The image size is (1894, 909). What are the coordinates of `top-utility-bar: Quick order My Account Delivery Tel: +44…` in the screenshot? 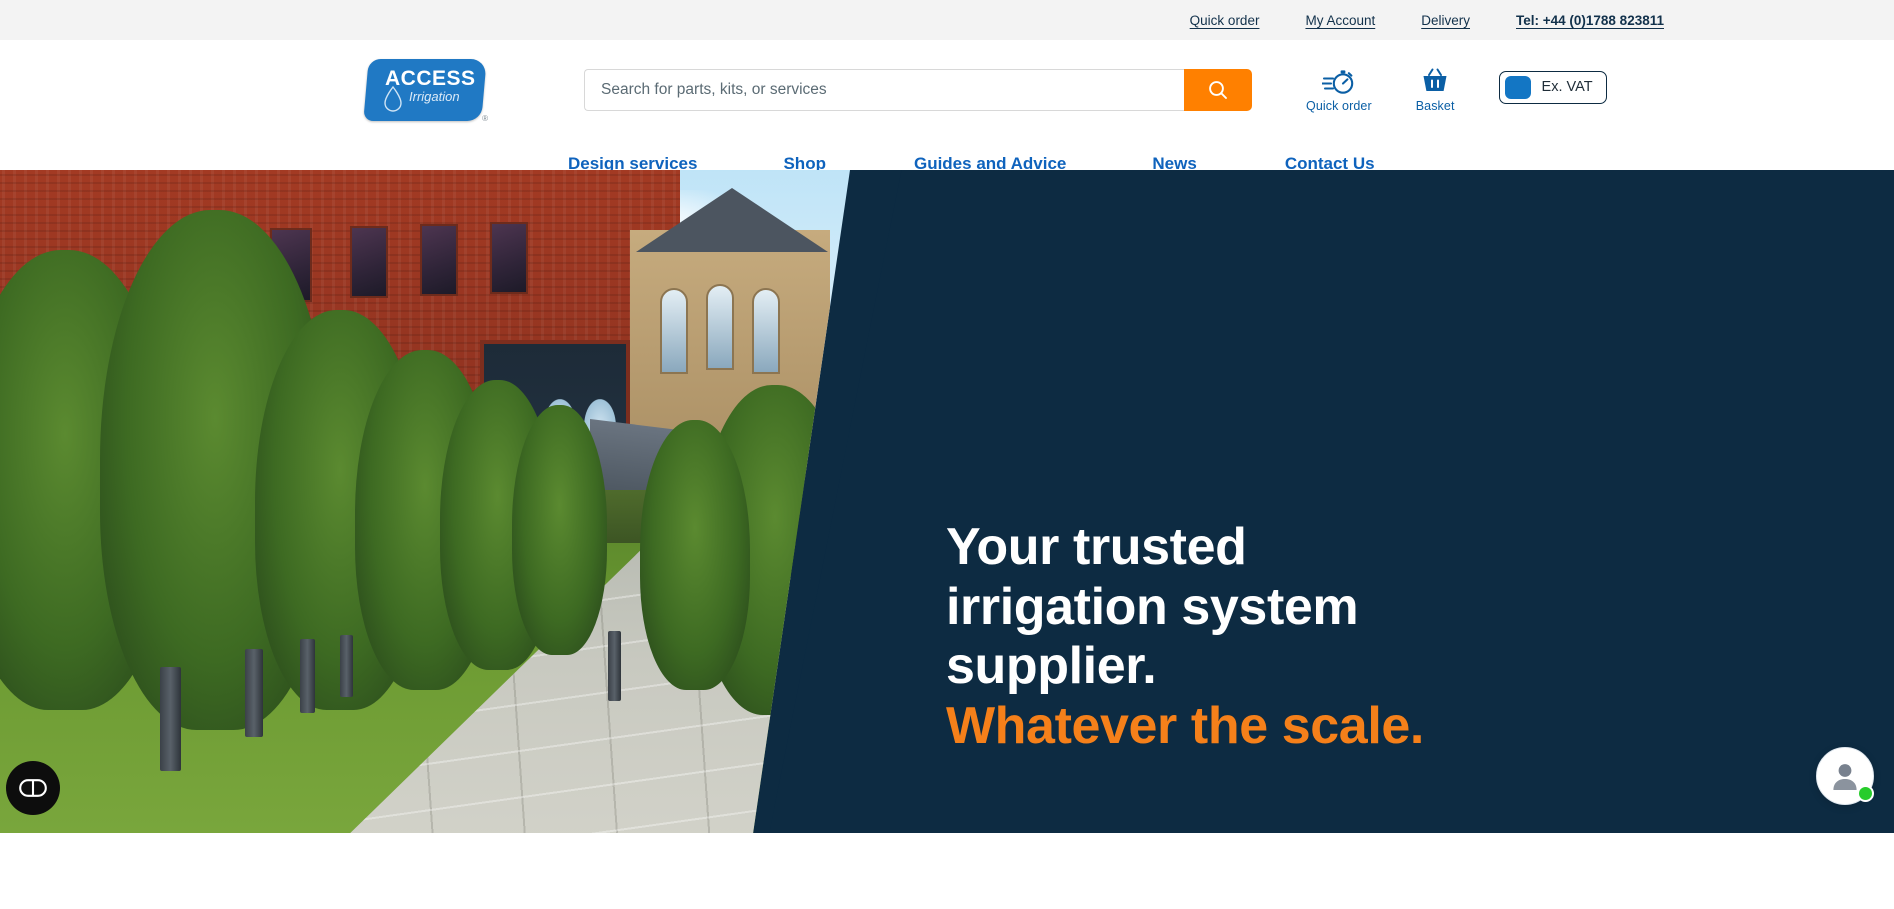 It's located at (947, 20).